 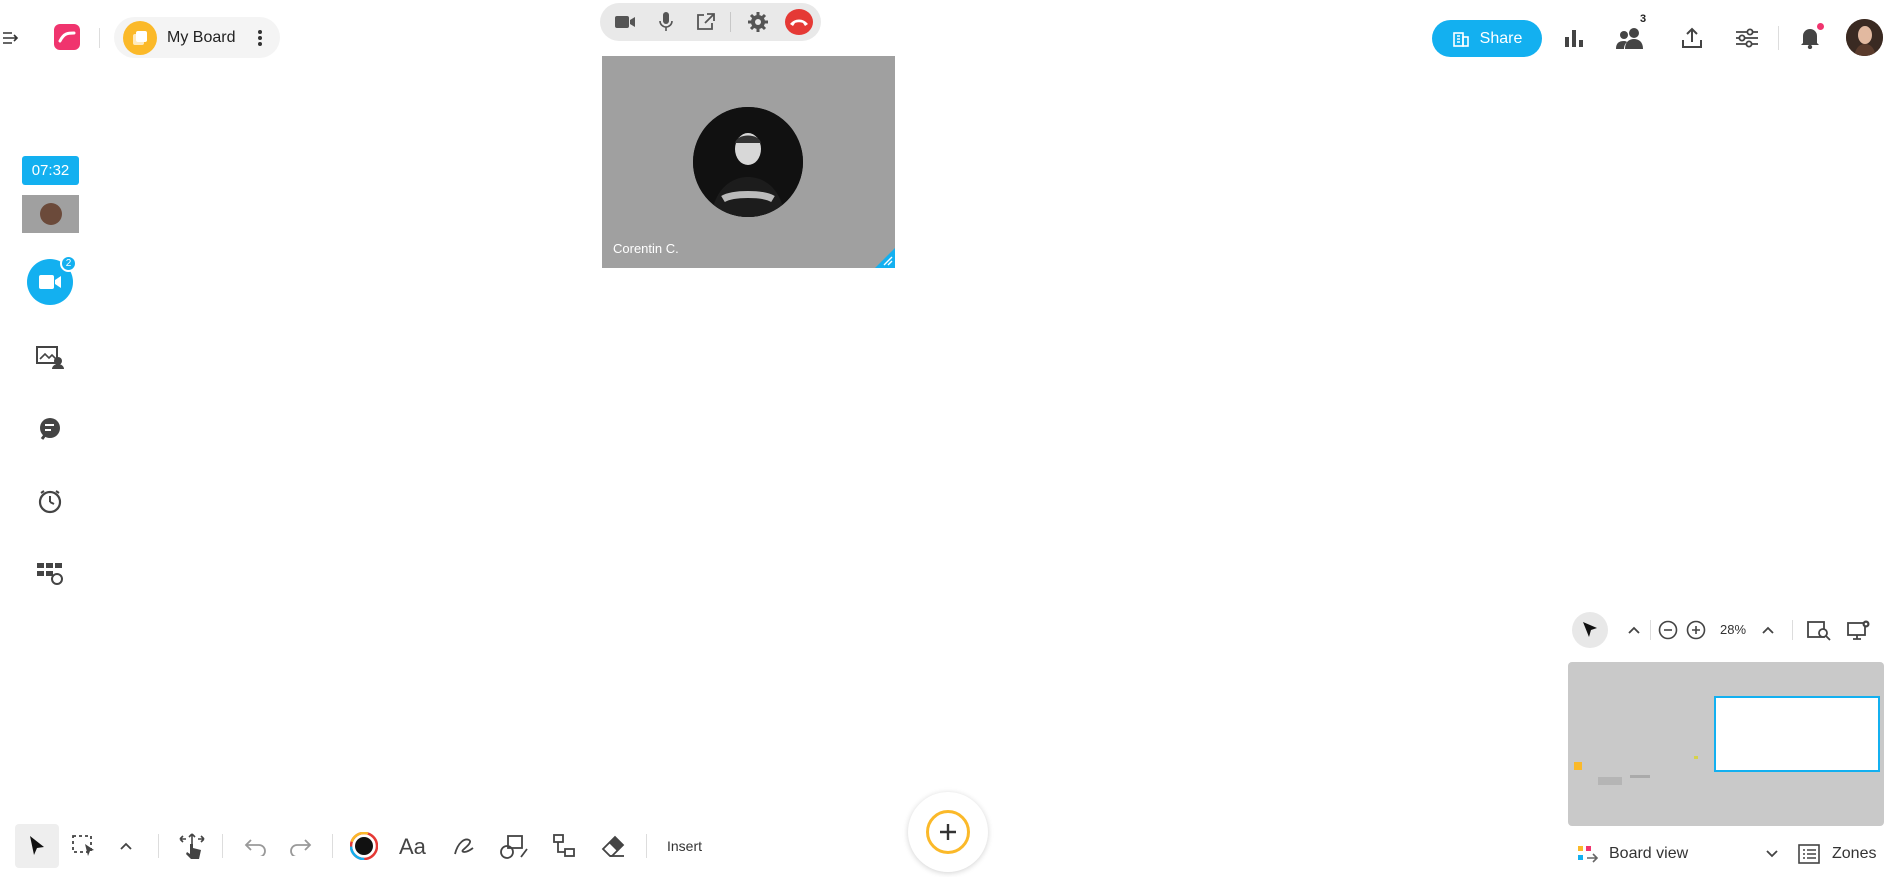 I want to click on resize-handle-icon, so click(x=885, y=258).